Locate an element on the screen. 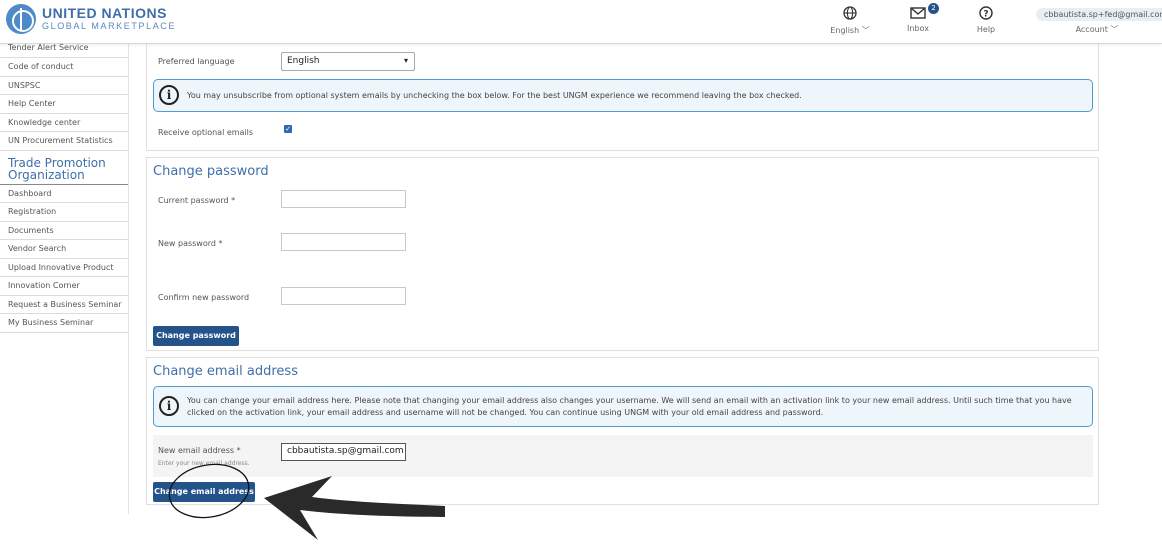  account-email: cbbautista.sp+fed@gmail.com is located at coordinates (1099, 14).